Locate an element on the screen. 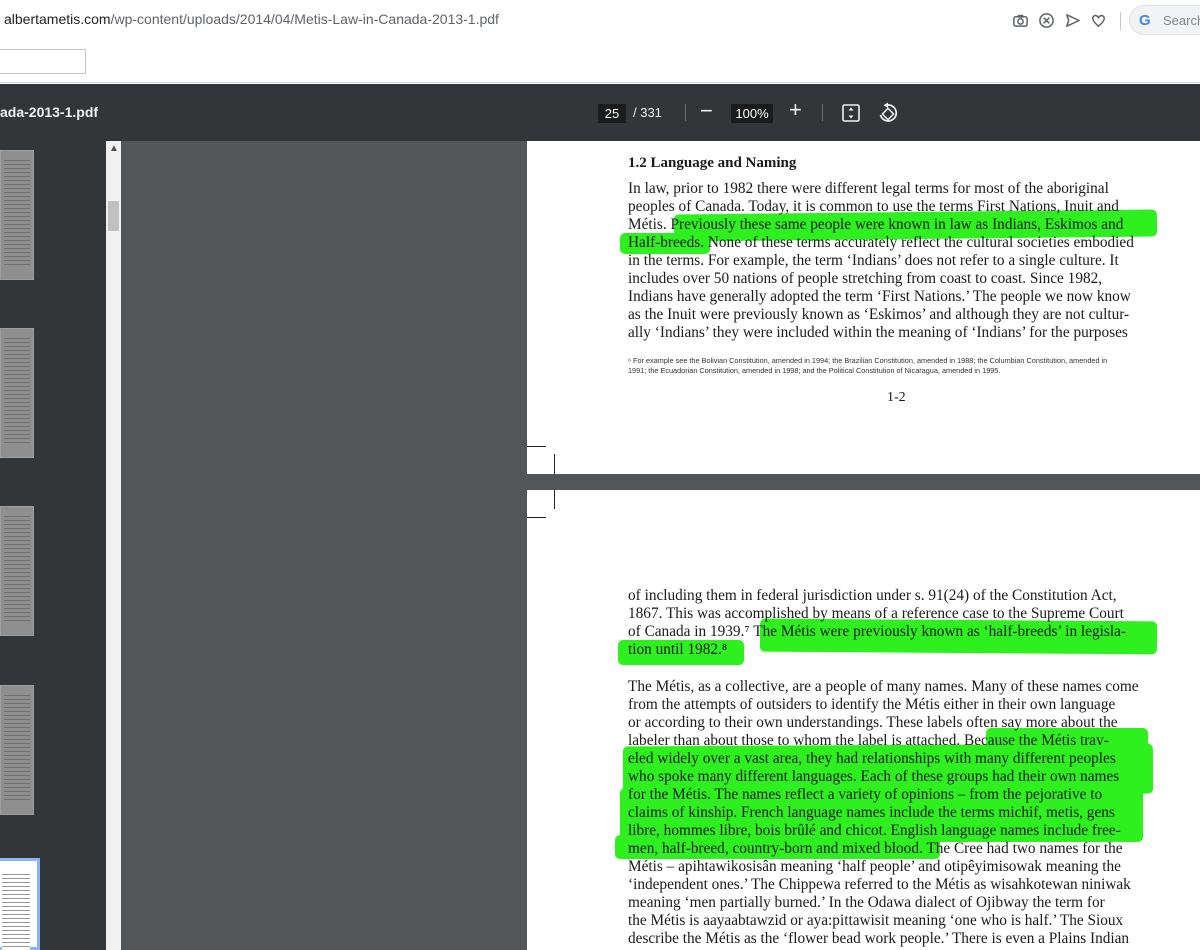  pdf-toolbar: ada-2013-1.pdf 25 / 331 − 100% + is located at coordinates (600, 112).